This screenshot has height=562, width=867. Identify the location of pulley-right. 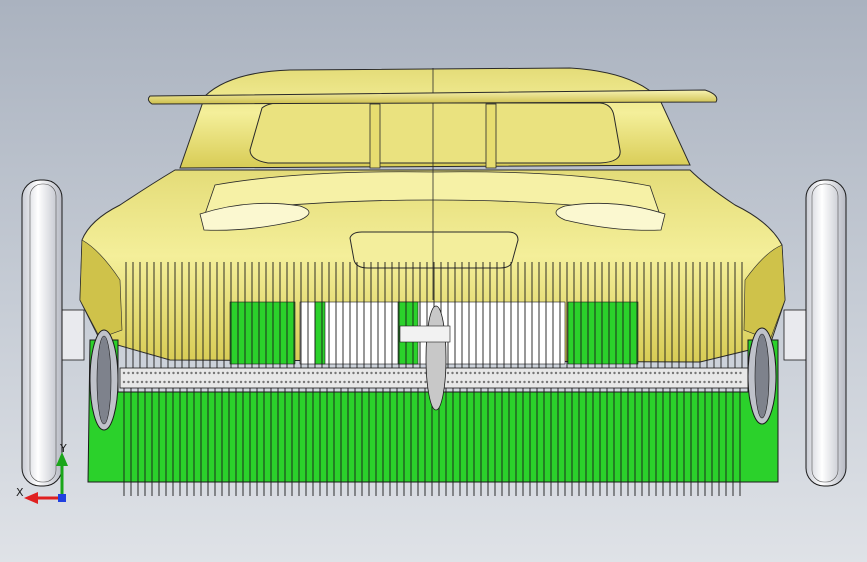
(762, 376).